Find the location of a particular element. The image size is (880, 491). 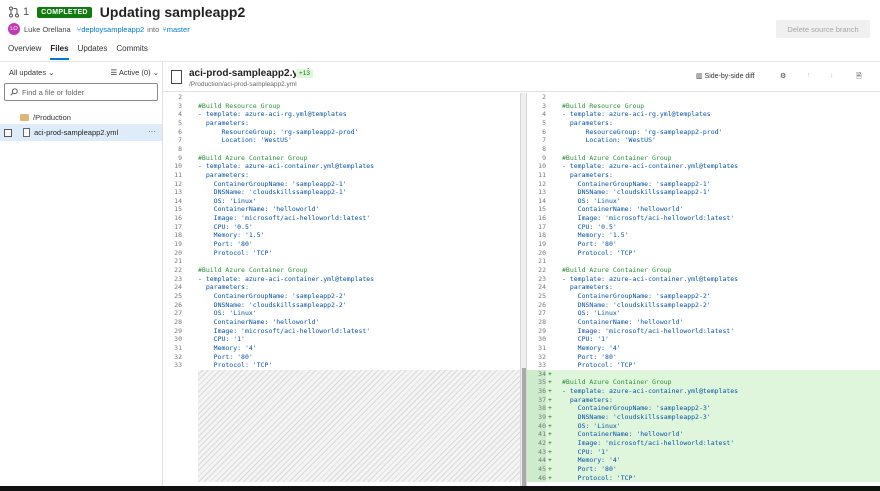

diff-line: 12 ContainerGroupName: 'sampleapp2-1' is located at coordinates (341, 184).